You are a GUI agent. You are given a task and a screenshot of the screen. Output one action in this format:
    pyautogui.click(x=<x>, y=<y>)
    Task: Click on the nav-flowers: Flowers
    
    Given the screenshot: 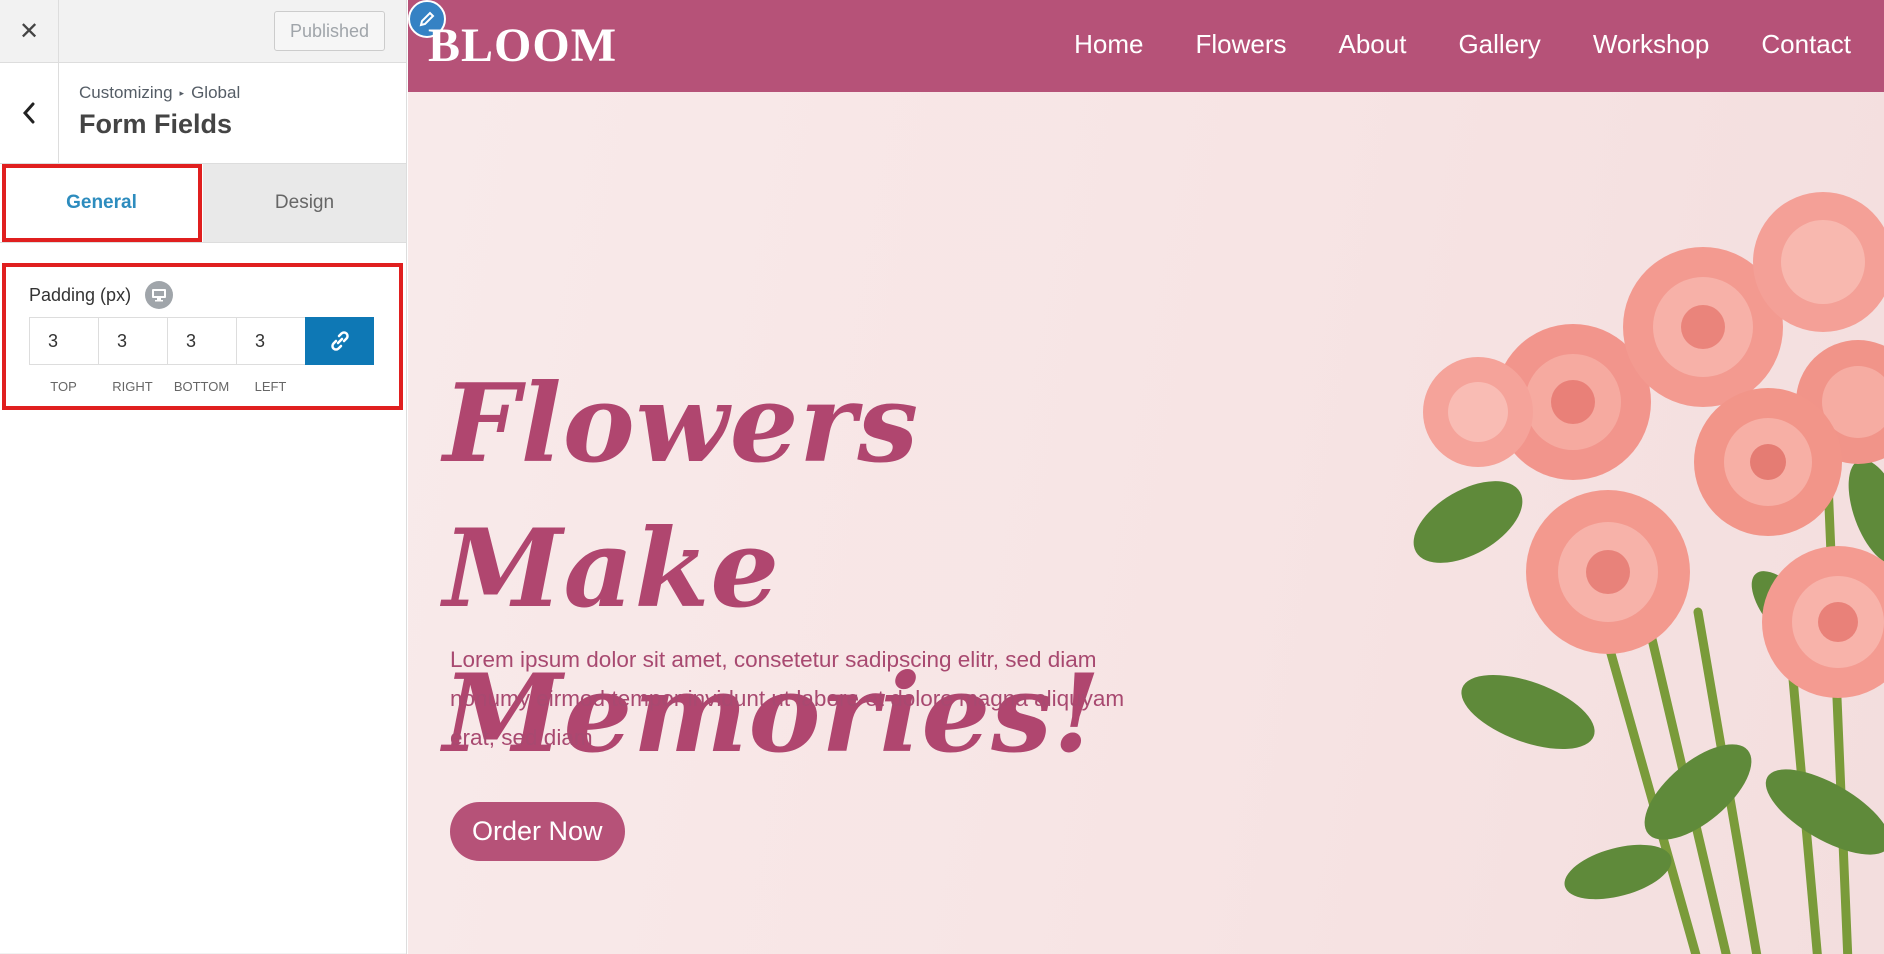 What is the action you would take?
    pyautogui.click(x=1240, y=44)
    